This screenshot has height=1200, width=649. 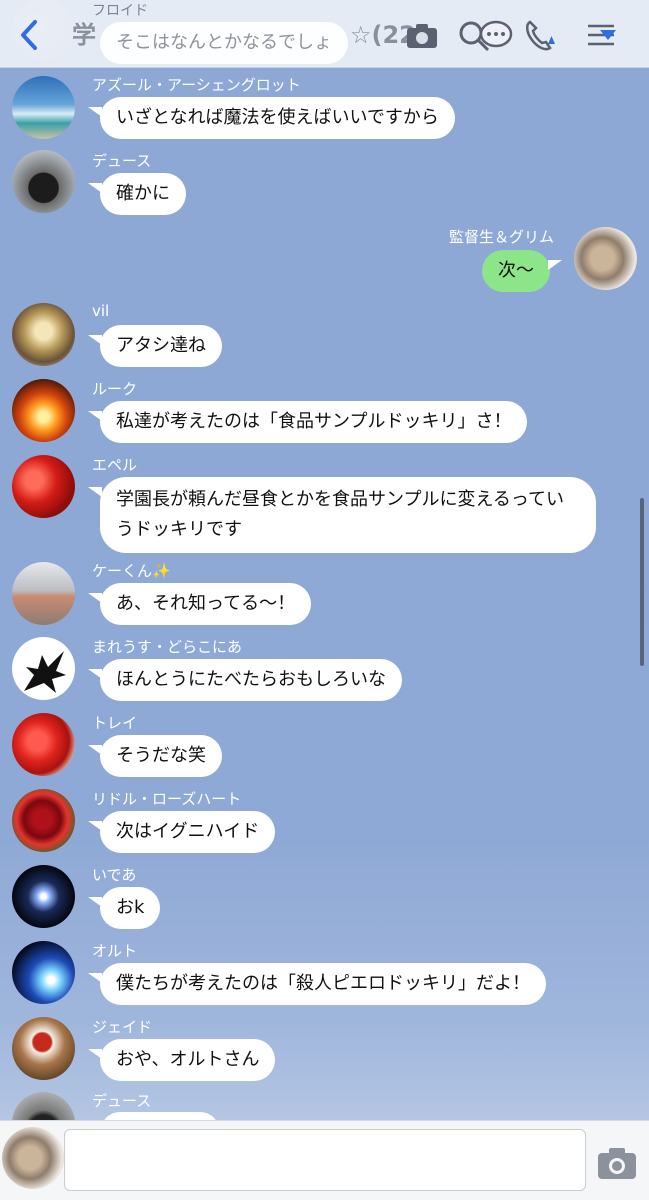 I want to click on chevron-left-icon, so click(x=29, y=35).